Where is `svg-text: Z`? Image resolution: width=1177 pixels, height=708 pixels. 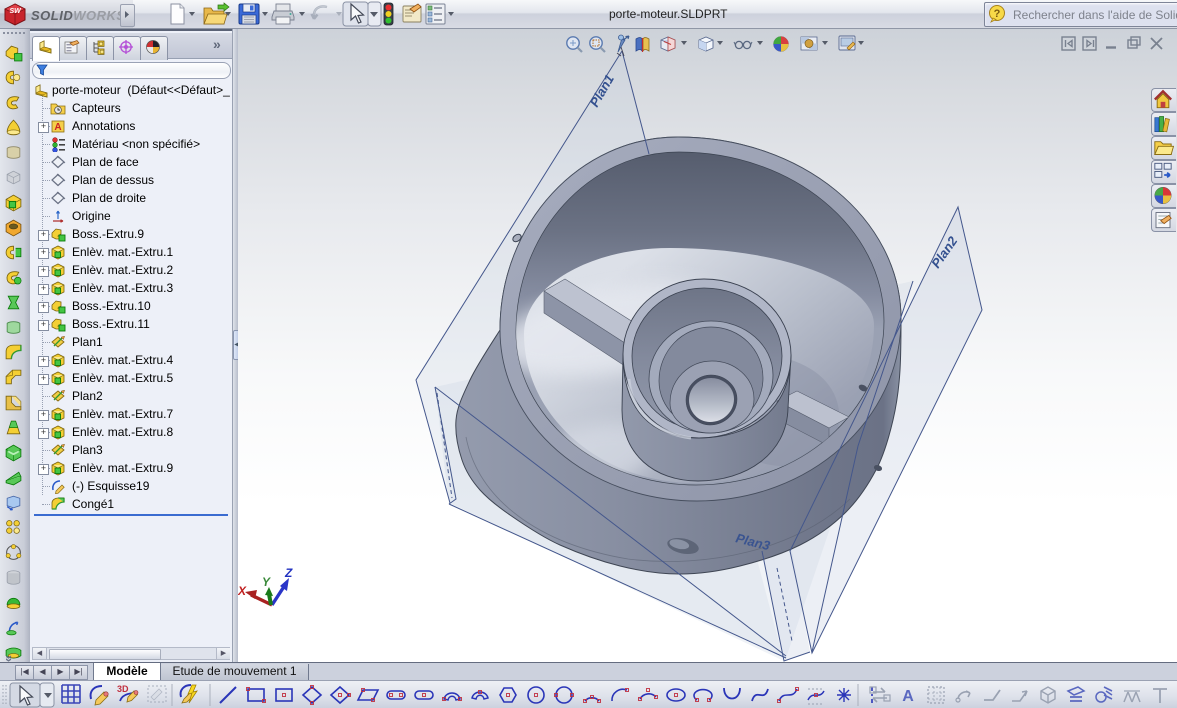
svg-text: Z is located at coordinates (288, 573).